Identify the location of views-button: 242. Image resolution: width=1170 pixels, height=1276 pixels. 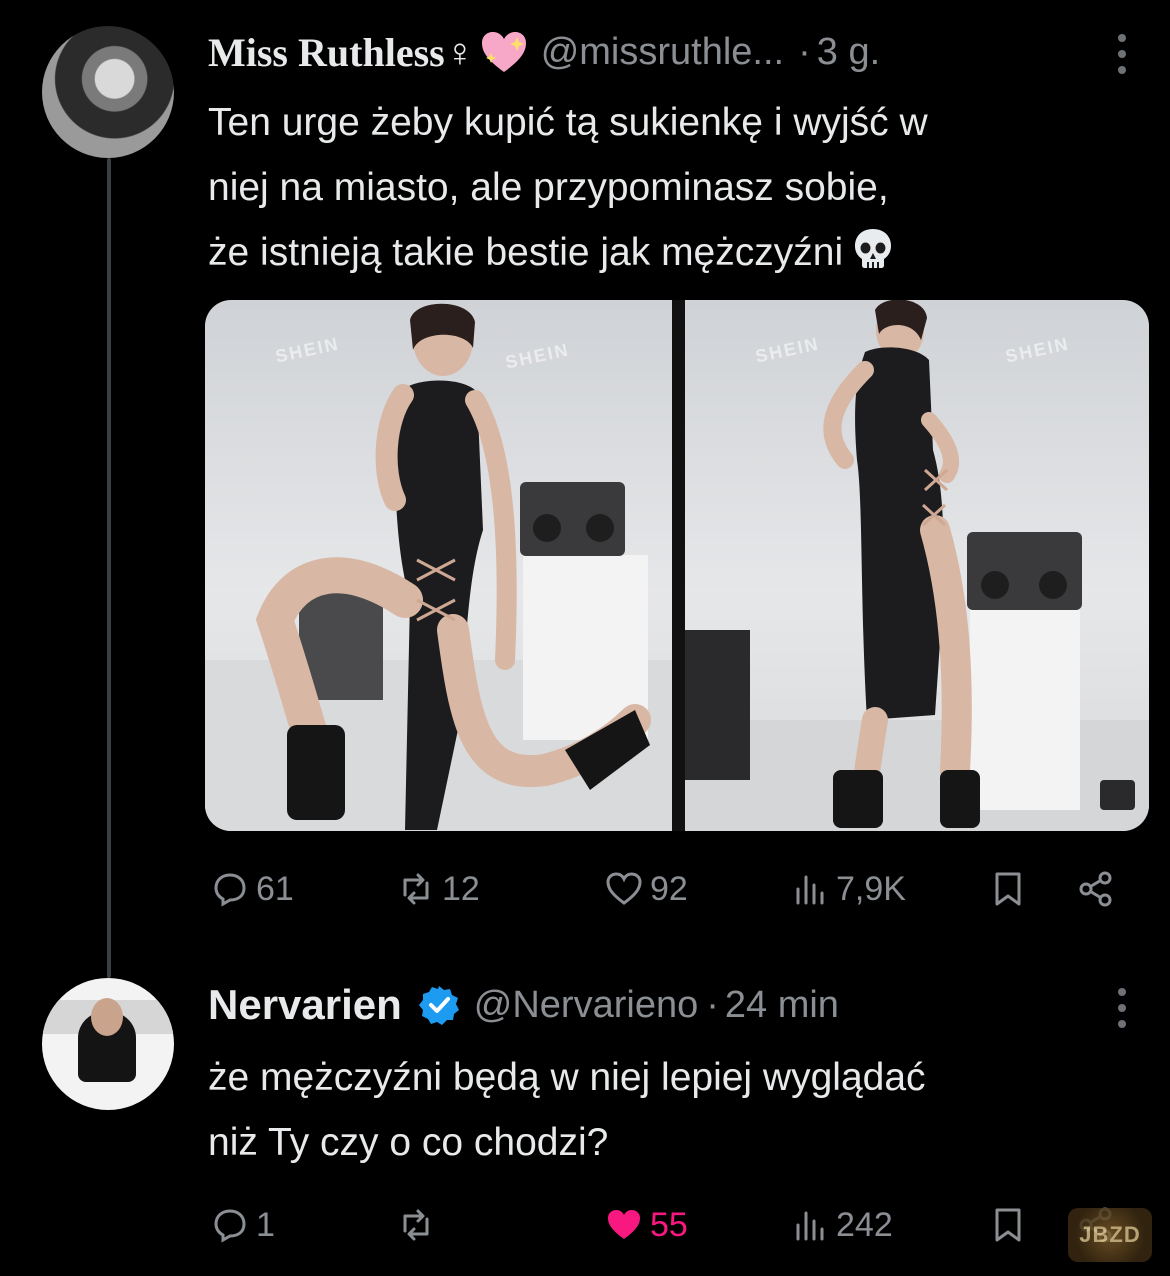
(841, 1225).